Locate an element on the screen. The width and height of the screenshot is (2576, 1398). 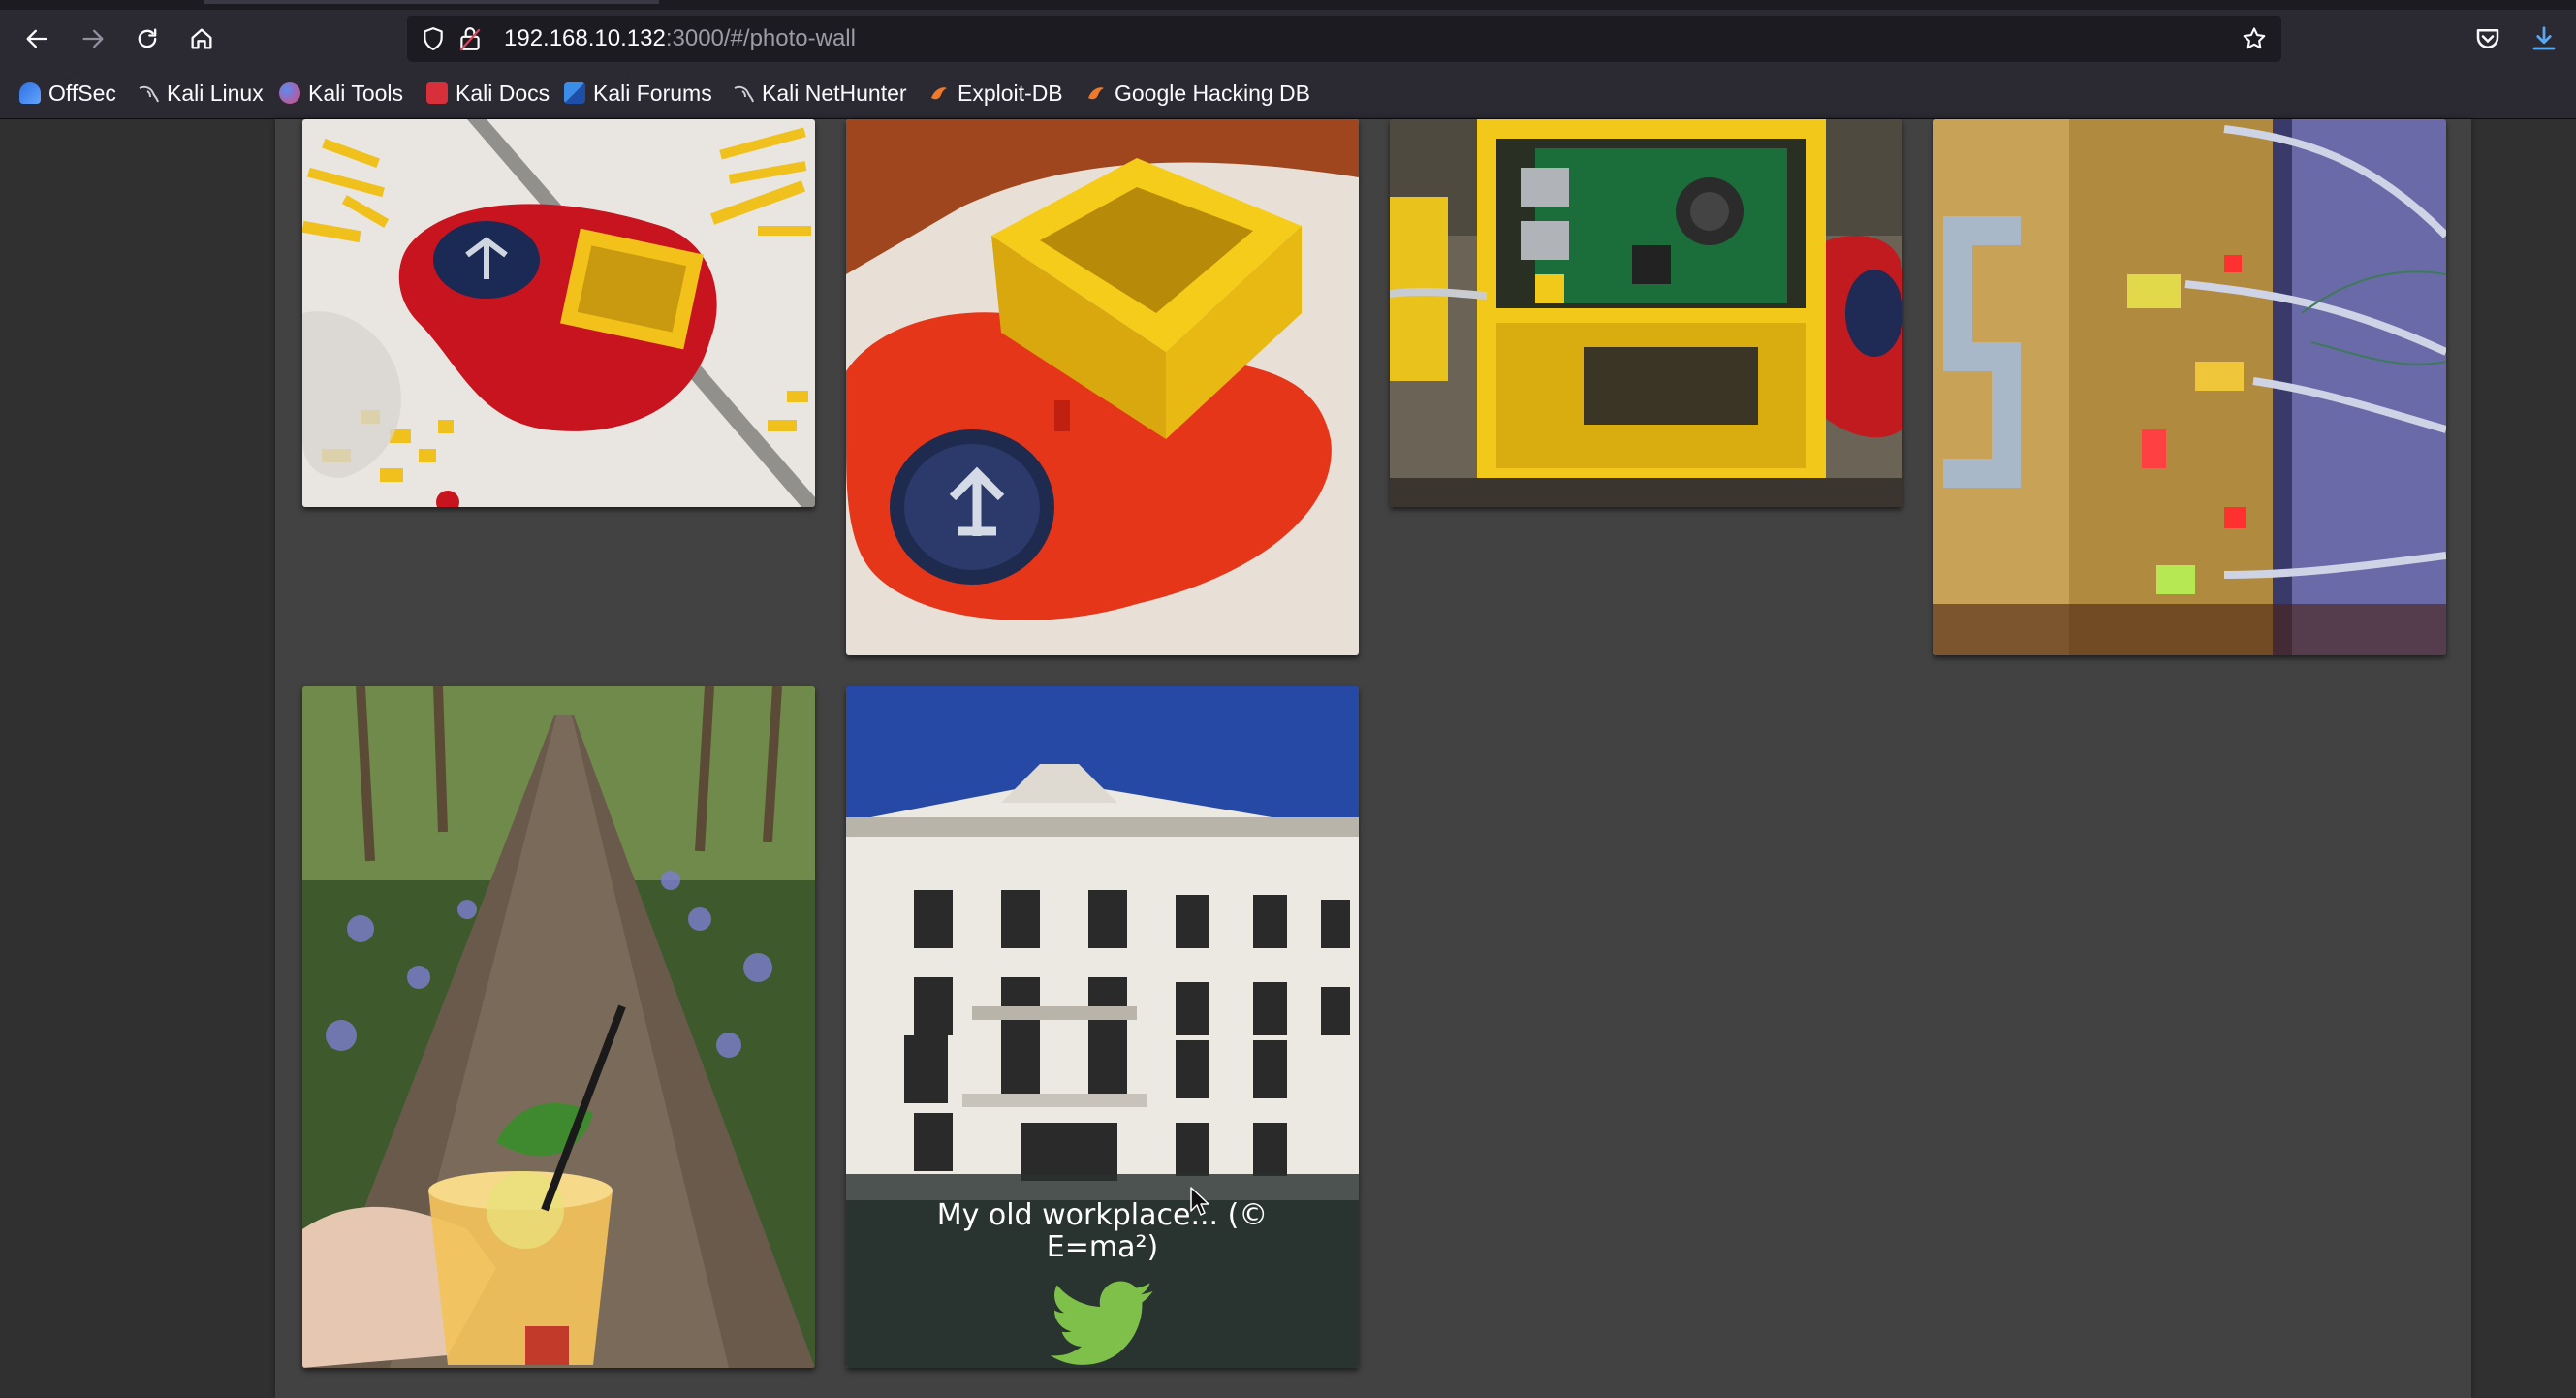
bookmark-exploit-db: Exploit-DB is located at coordinates (996, 93).